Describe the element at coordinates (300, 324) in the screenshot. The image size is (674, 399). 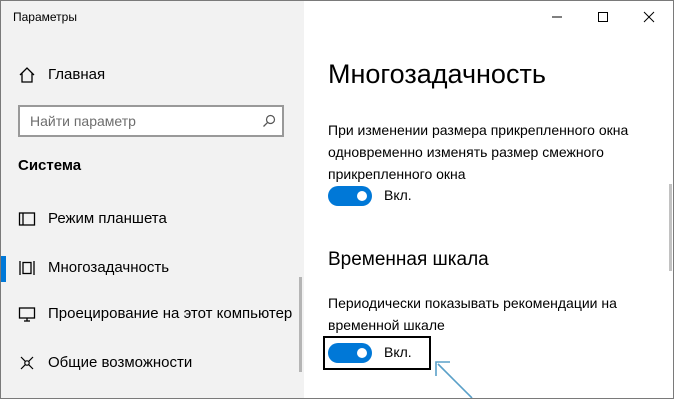
I see `sidebar-scrollbar` at that location.